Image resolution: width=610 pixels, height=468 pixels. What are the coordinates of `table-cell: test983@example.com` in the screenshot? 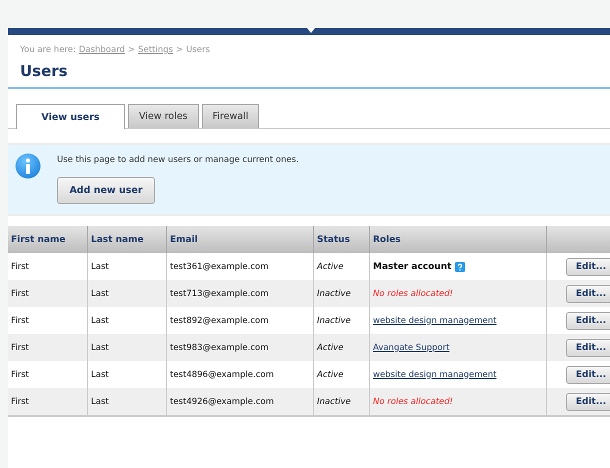 It's located at (240, 347).